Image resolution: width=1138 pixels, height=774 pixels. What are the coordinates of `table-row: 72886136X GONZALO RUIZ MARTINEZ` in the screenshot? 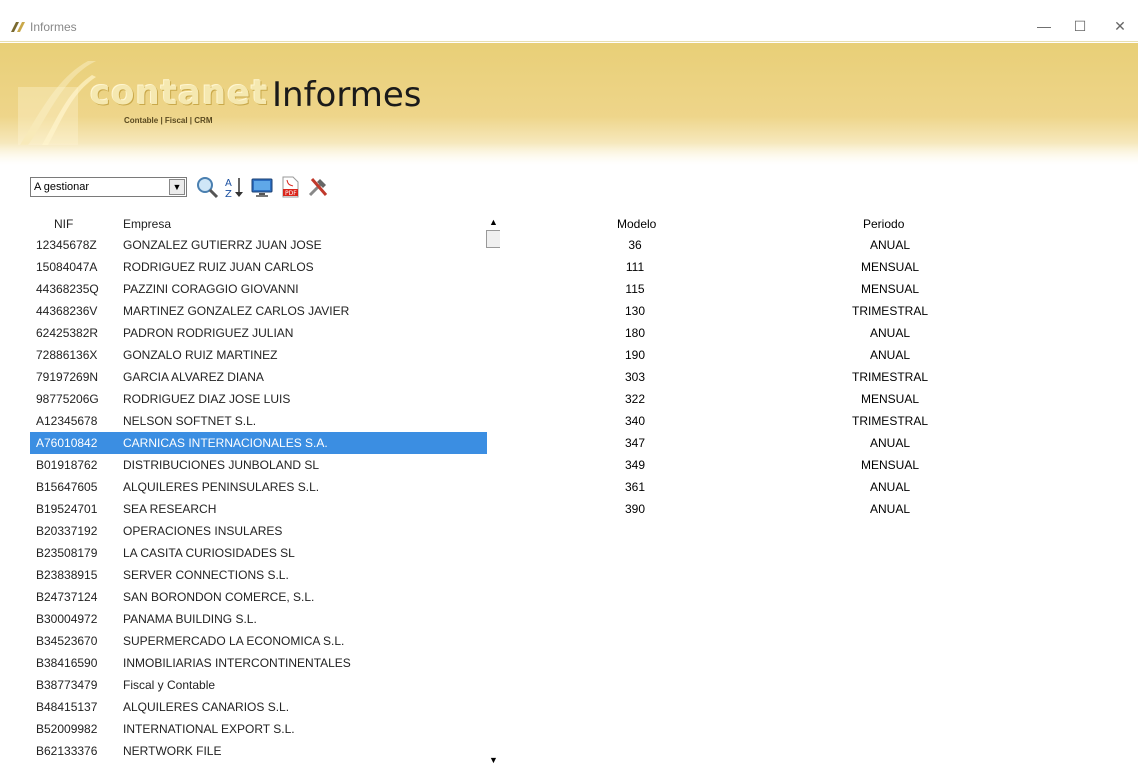 It's located at (258, 355).